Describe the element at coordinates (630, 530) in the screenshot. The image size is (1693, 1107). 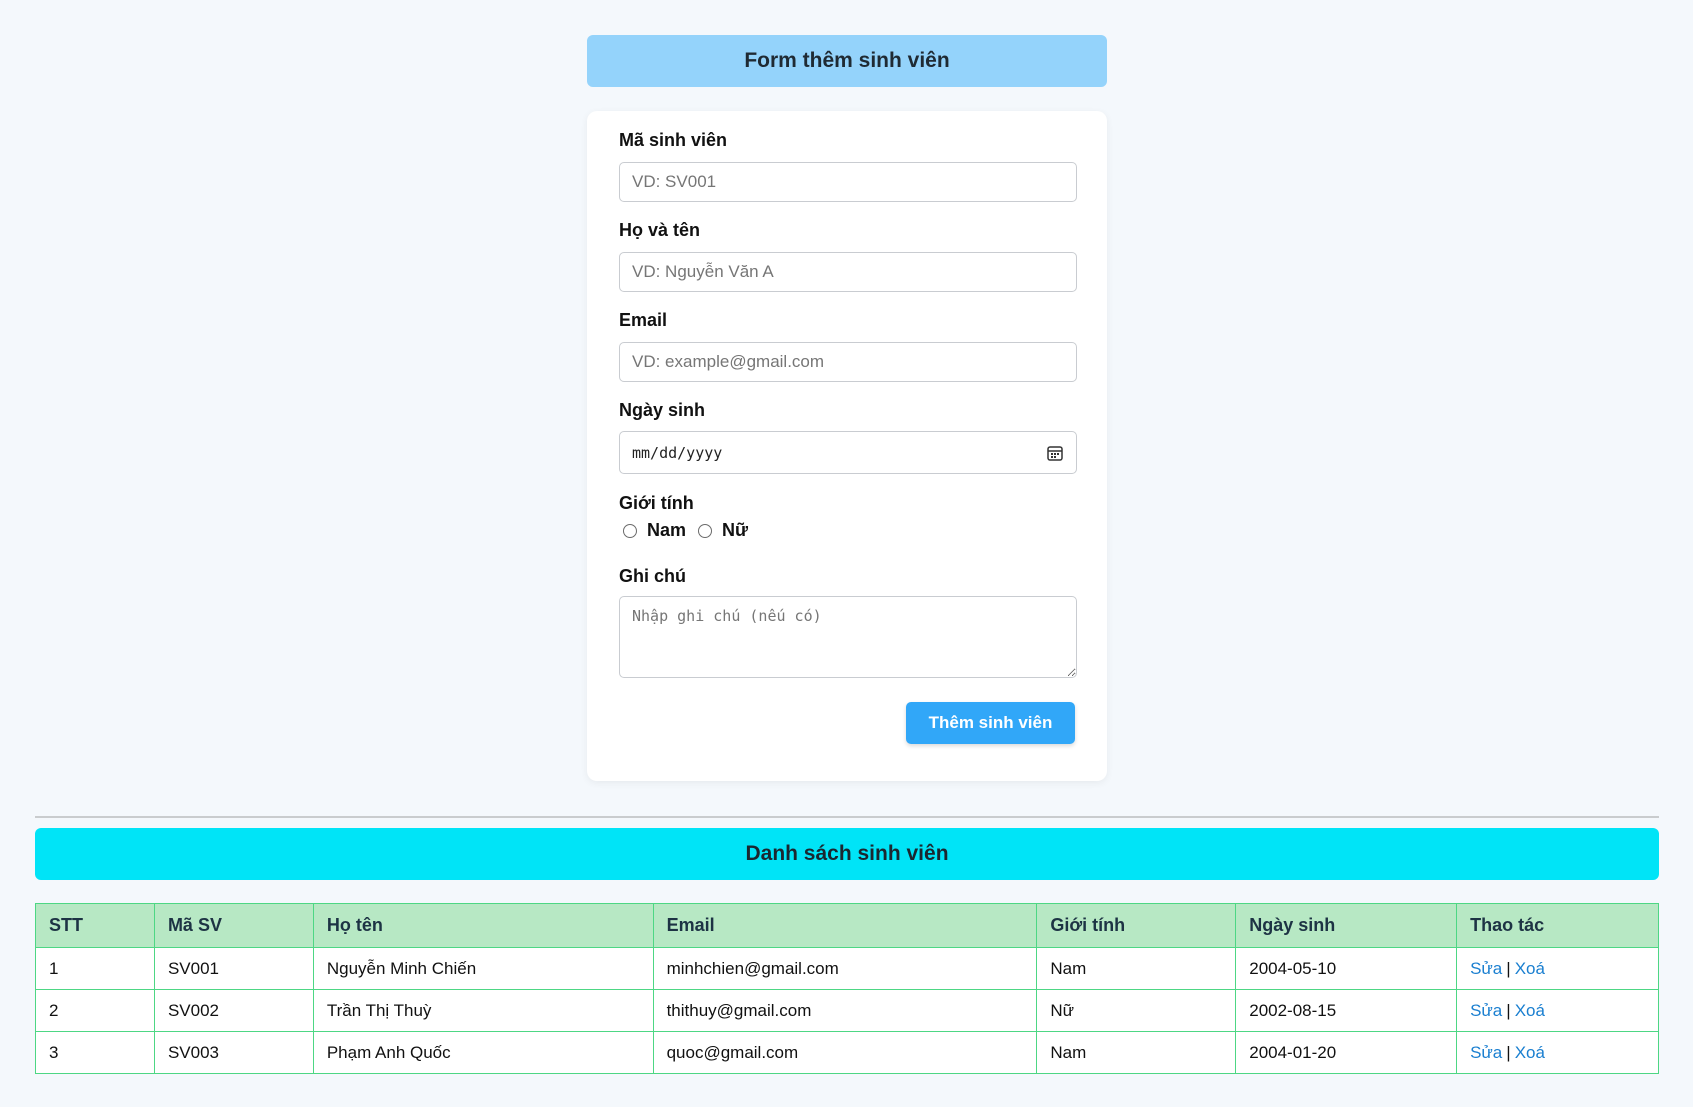
I see `gender-radio-nam` at that location.